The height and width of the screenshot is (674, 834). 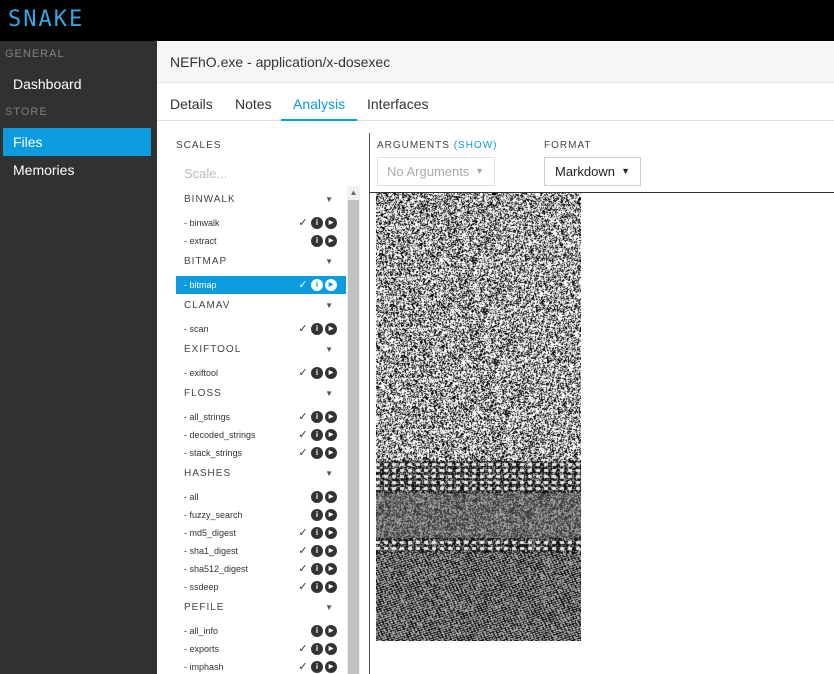 I want to click on scale-group-header: CLAMAV ▼, so click(x=261, y=307).